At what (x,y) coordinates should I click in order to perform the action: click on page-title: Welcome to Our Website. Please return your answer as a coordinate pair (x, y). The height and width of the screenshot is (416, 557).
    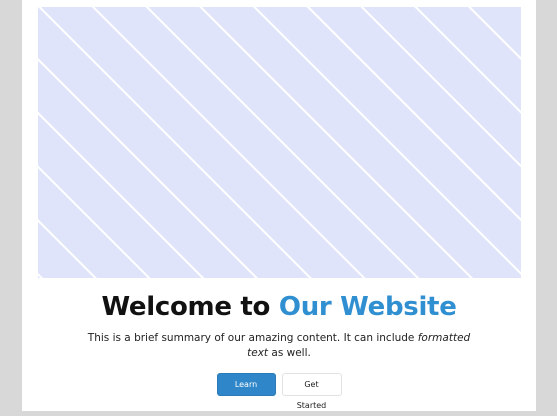
    Looking at the image, I should click on (279, 307).